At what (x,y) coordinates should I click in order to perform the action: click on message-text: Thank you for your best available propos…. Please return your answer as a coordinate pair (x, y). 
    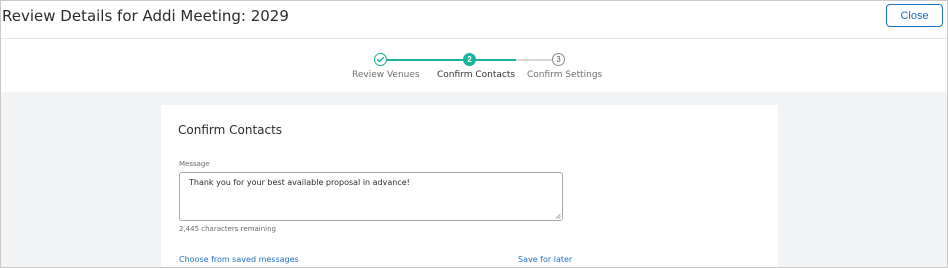
    Looking at the image, I should click on (299, 182).